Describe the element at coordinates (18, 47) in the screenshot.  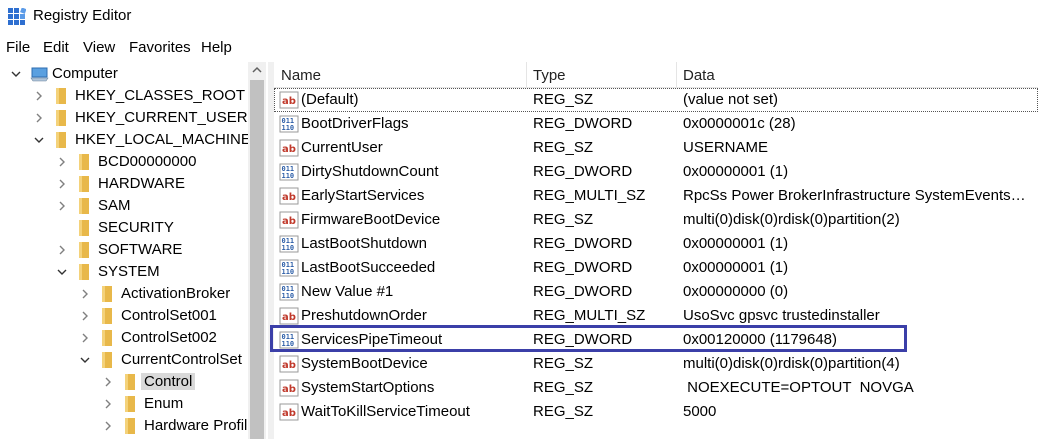
I see `menu-file: File` at that location.